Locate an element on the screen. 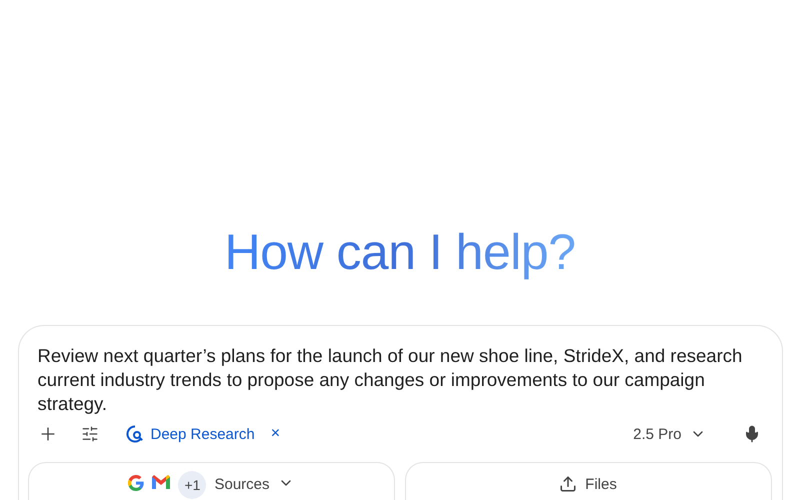 The height and width of the screenshot is (500, 800). sources-button: +1 Sources is located at coordinates (211, 481).